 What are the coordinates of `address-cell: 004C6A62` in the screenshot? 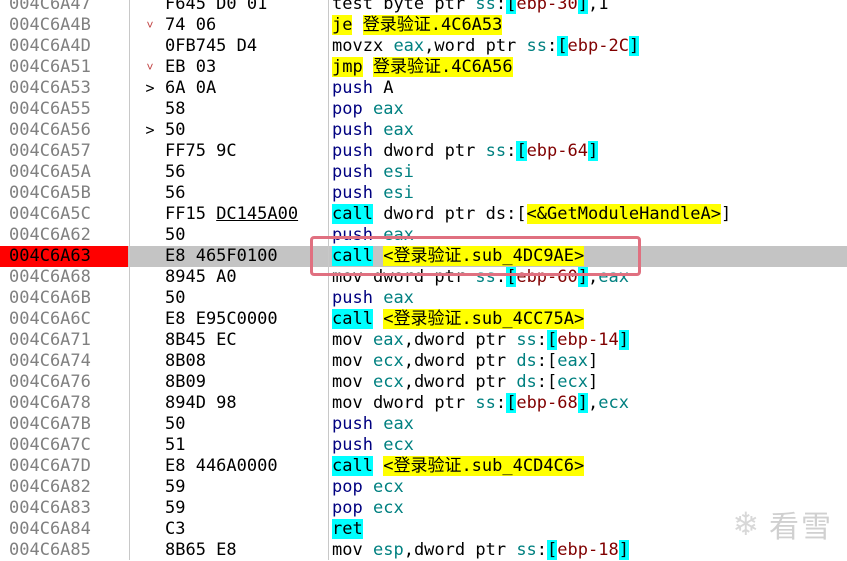 It's located at (64, 235).